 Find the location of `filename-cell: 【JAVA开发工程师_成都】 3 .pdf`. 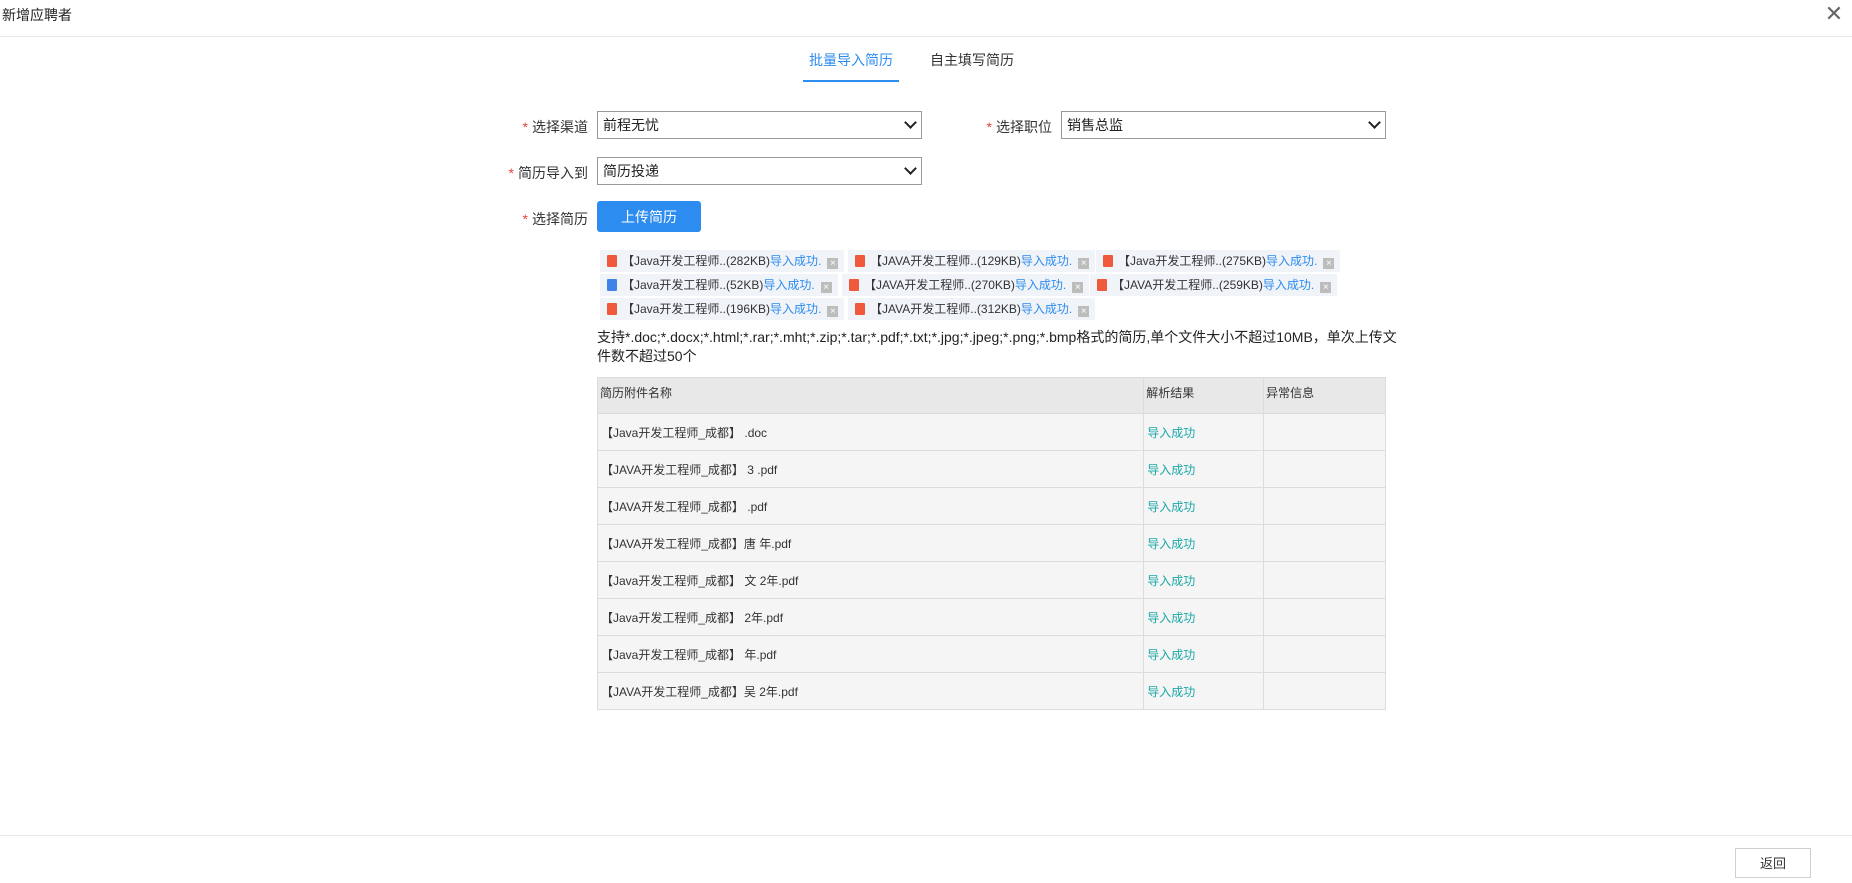

filename-cell: 【JAVA开发工程师_成都】 3 .pdf is located at coordinates (870, 469).